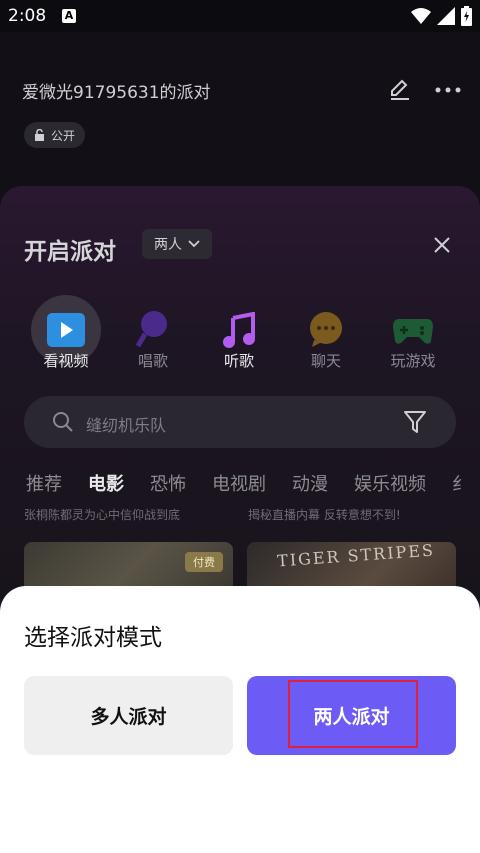 The height and width of the screenshot is (853, 480). I want to click on battery-icon, so click(466, 16).